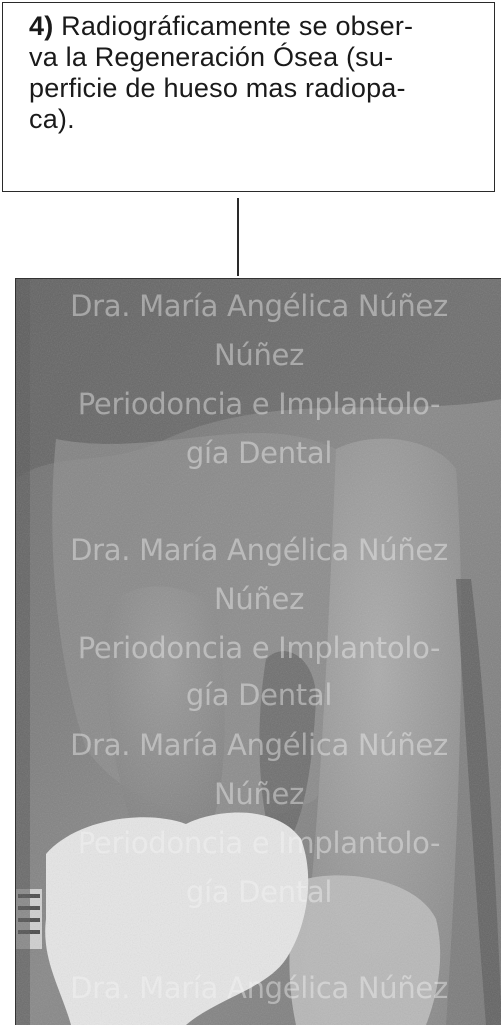  Describe the element at coordinates (259, 599) in the screenshot. I see `watermark-surname-2: Núñez` at that location.